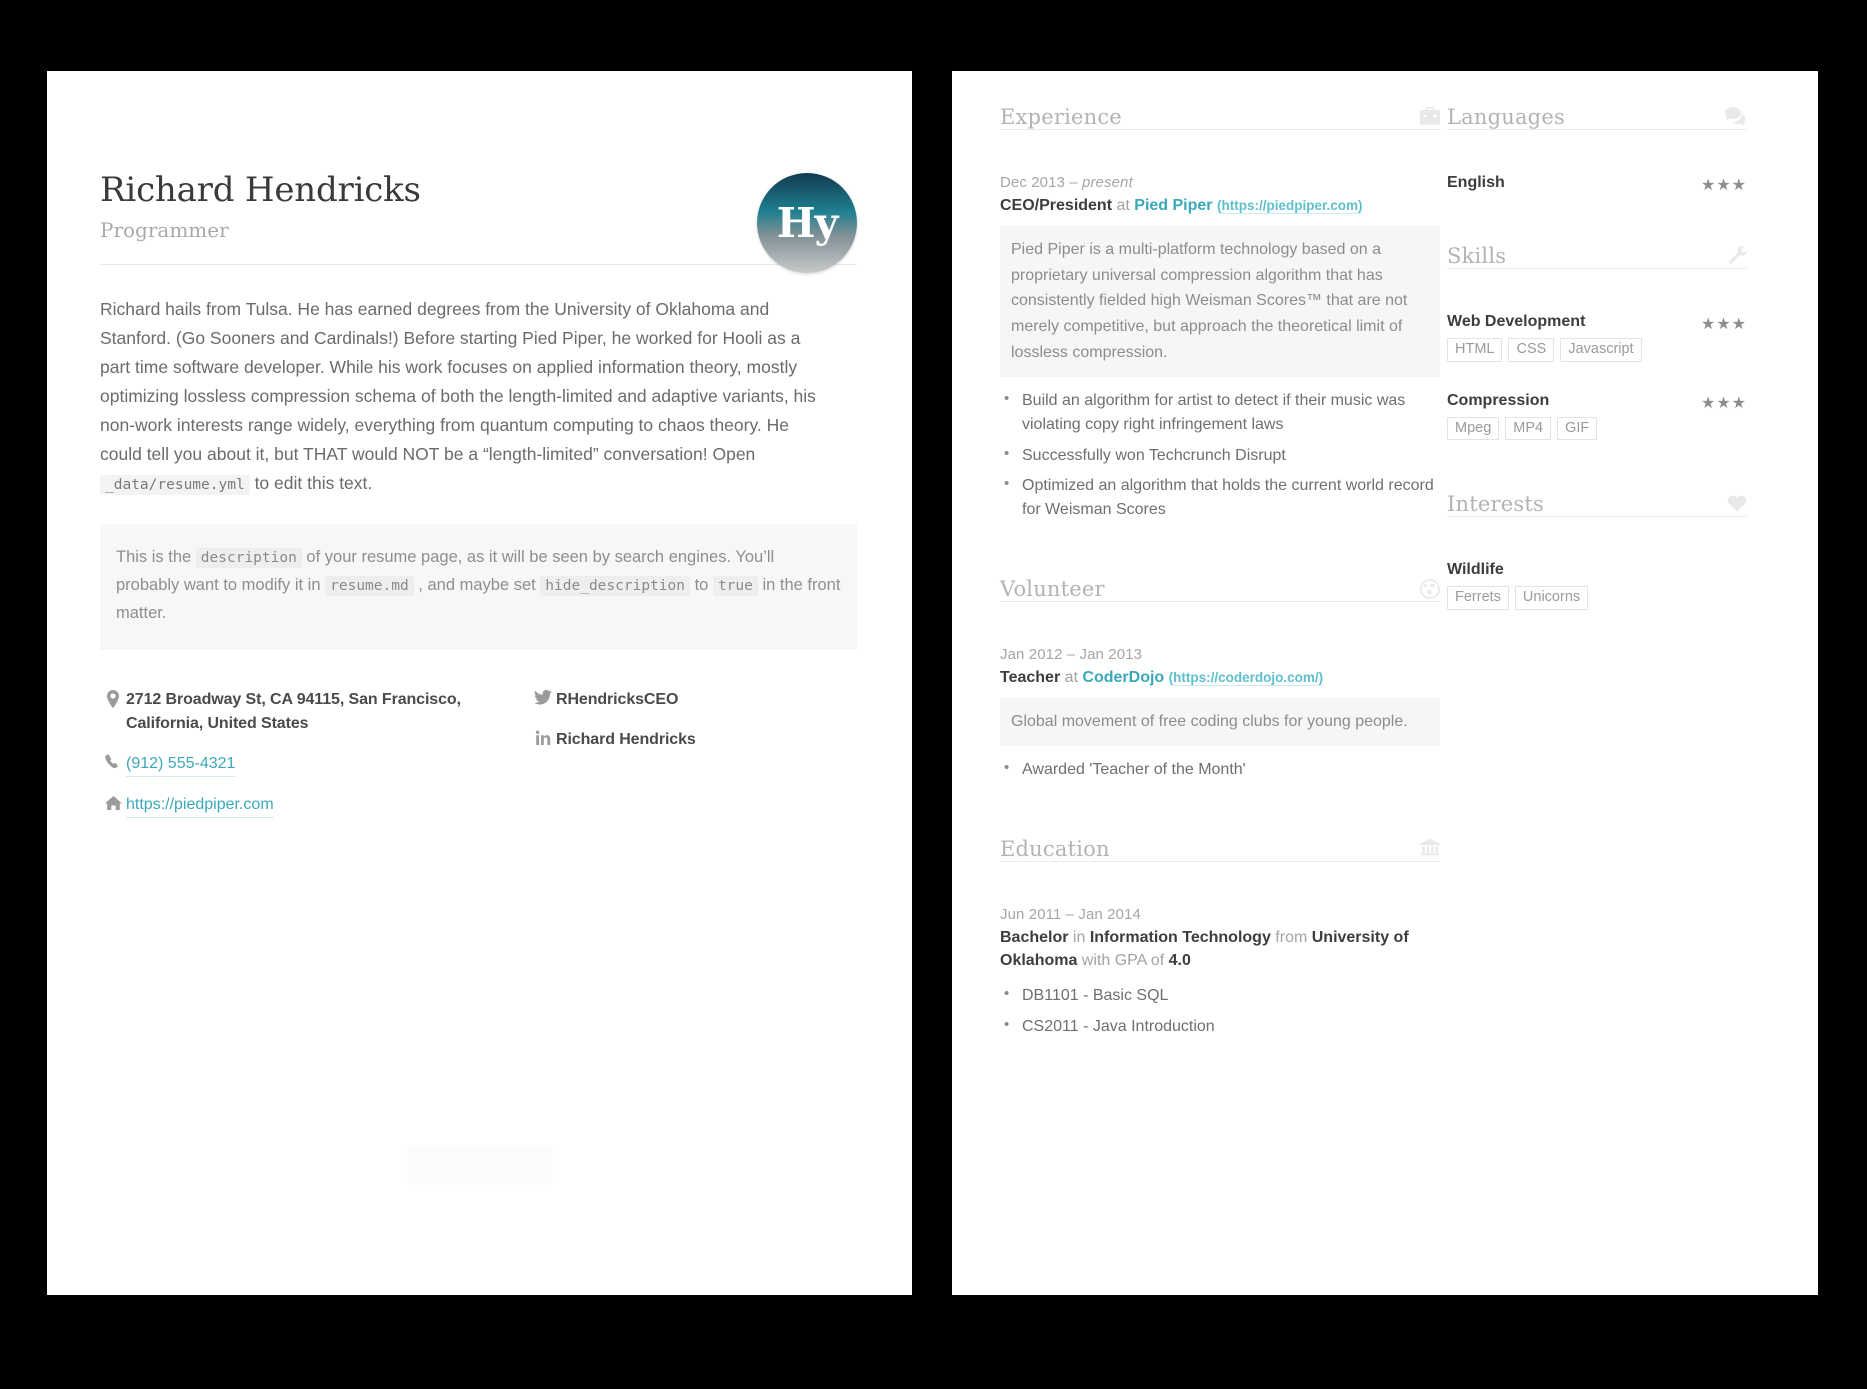 This screenshot has height=1389, width=1867. Describe the element at coordinates (1475, 569) in the screenshot. I see `interest-label: Wildlife` at that location.